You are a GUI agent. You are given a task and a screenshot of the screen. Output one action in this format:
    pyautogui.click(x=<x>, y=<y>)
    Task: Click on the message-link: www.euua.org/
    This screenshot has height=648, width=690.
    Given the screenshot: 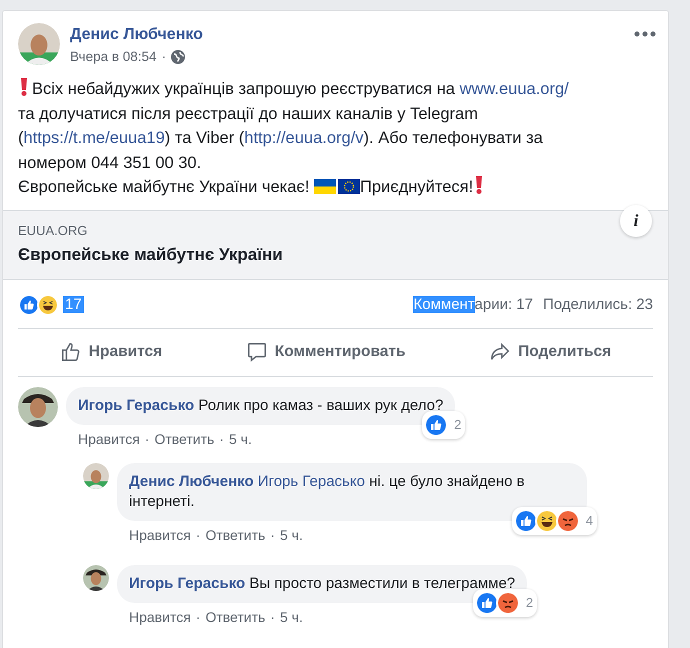 What is the action you would take?
    pyautogui.click(x=514, y=89)
    